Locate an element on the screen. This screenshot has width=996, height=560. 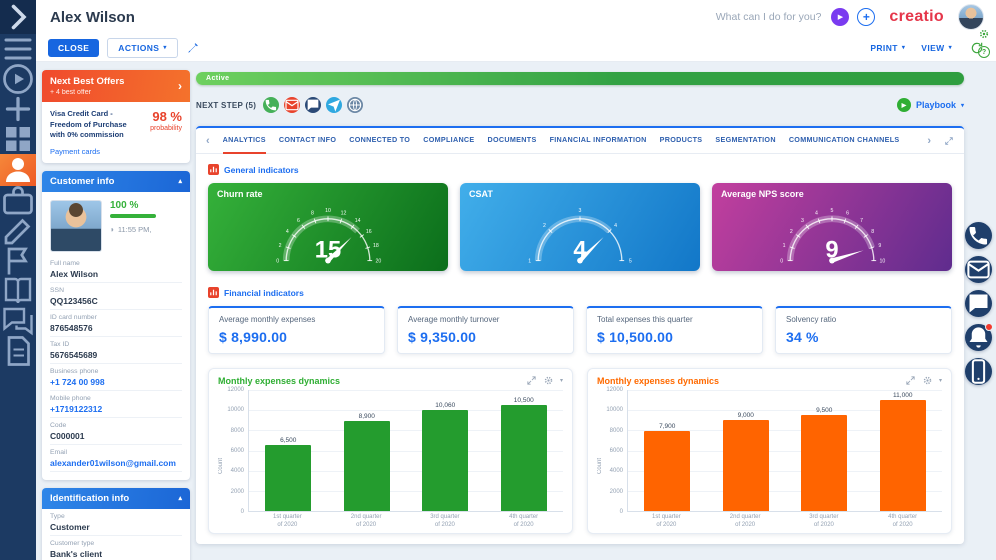
field-value: alexander01wilson@gmail.com is located at coordinates (116, 463).